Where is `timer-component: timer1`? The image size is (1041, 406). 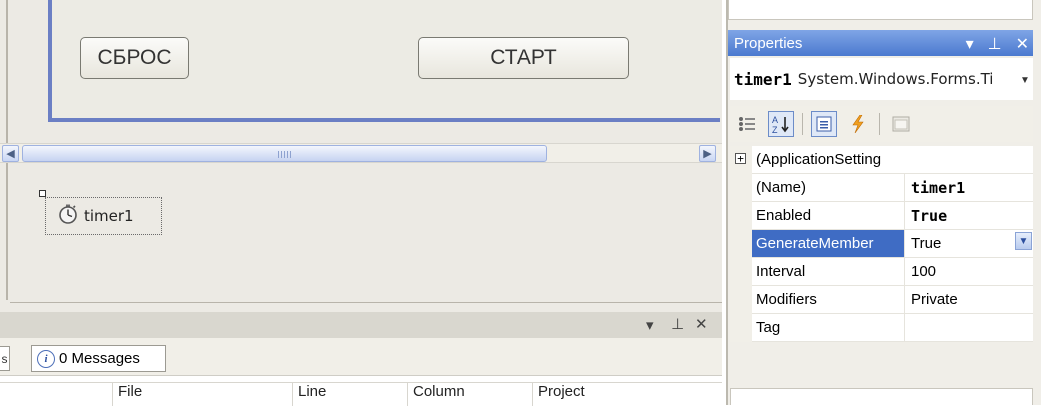 timer-component: timer1 is located at coordinates (103, 216).